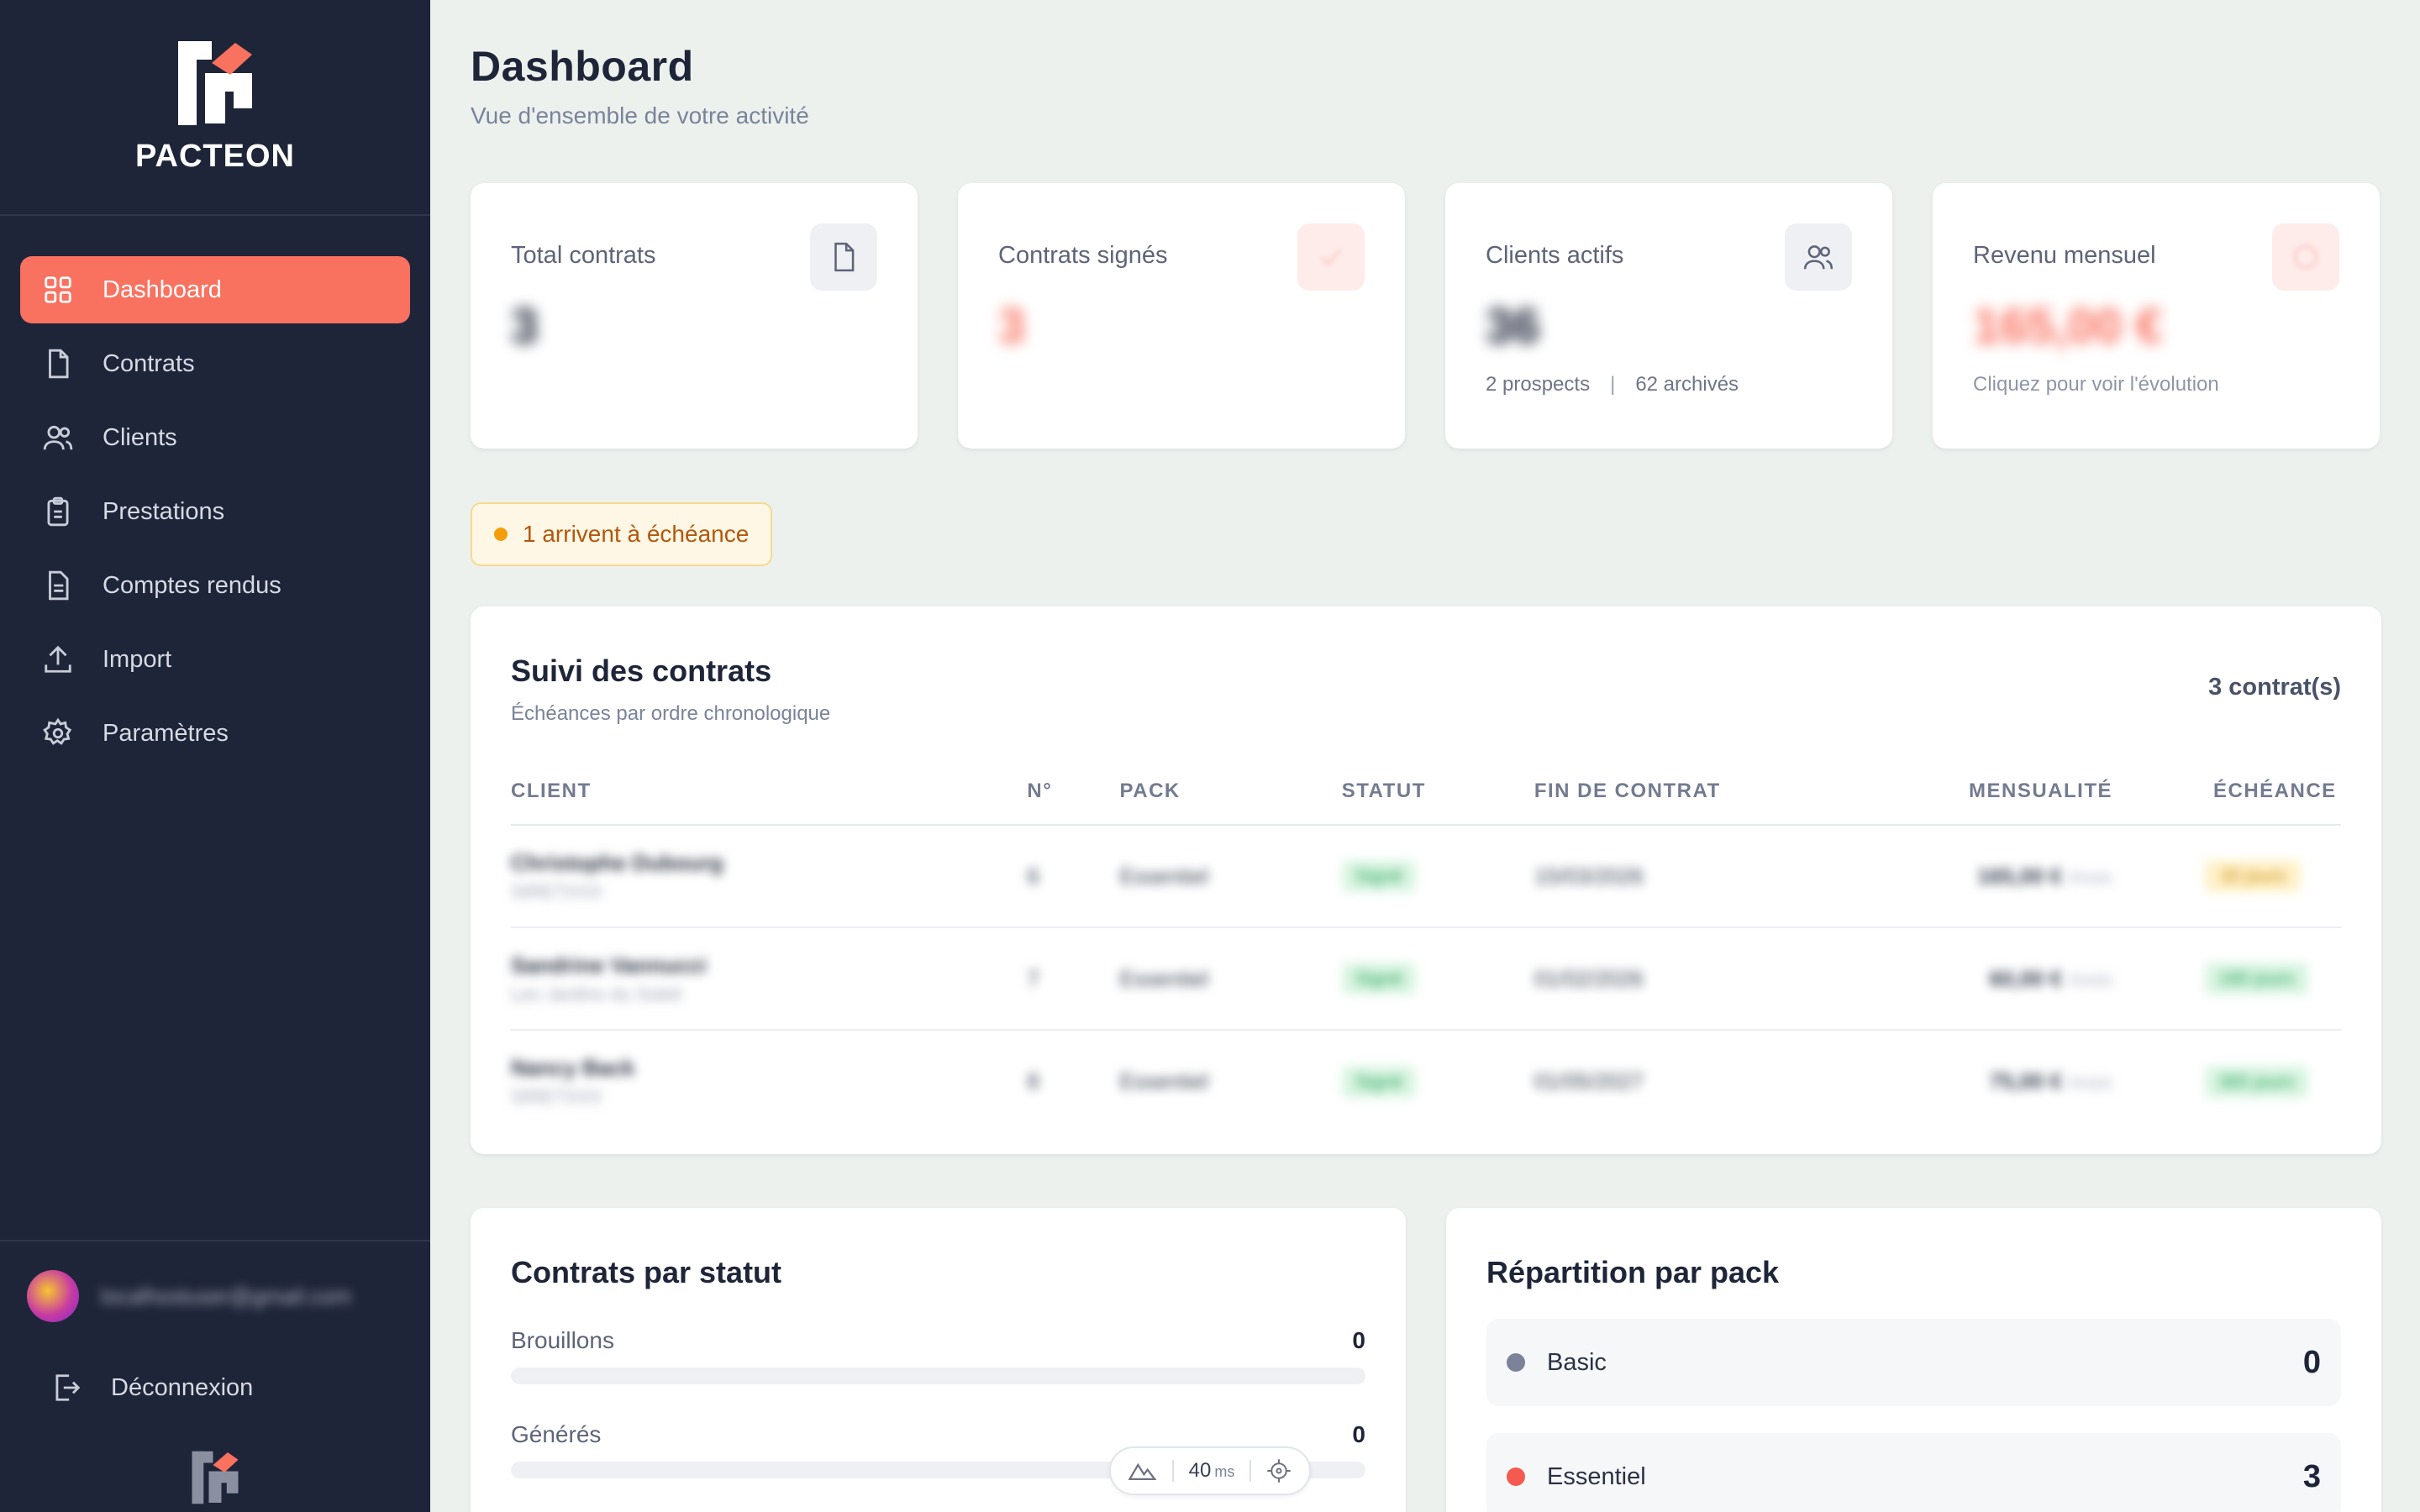 Image resolution: width=2420 pixels, height=1512 pixels. Describe the element at coordinates (556, 1434) in the screenshot. I see `status-label: Générés` at that location.